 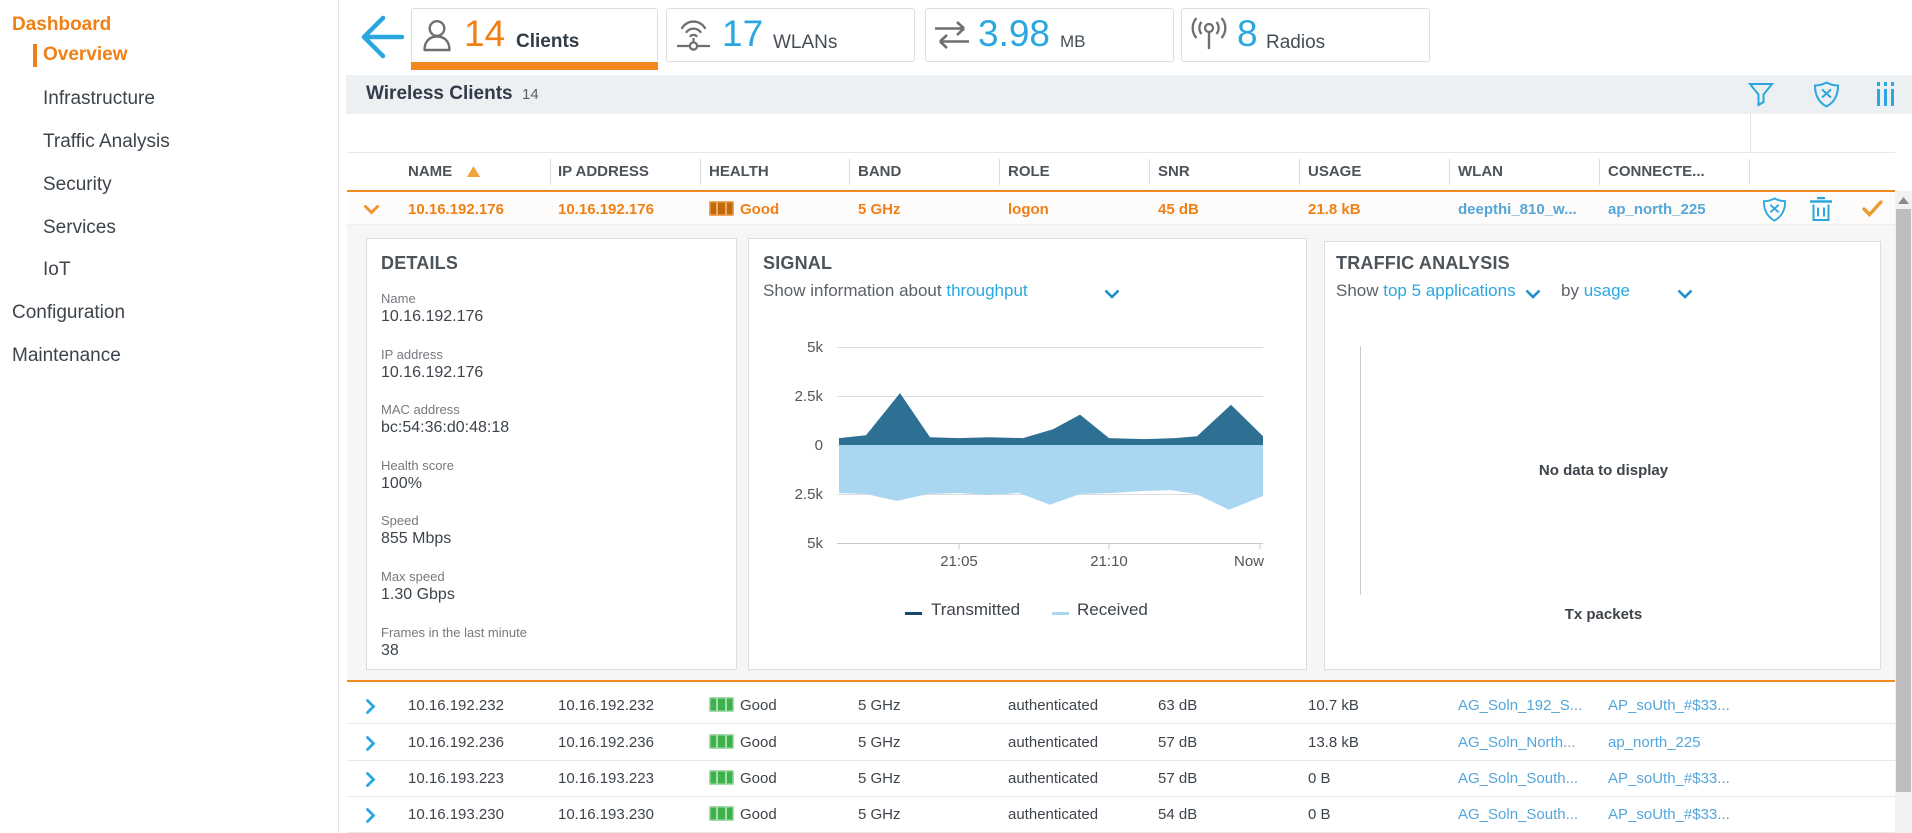 What do you see at coordinates (819, 445) in the screenshot?
I see `svg-text: 0` at bounding box center [819, 445].